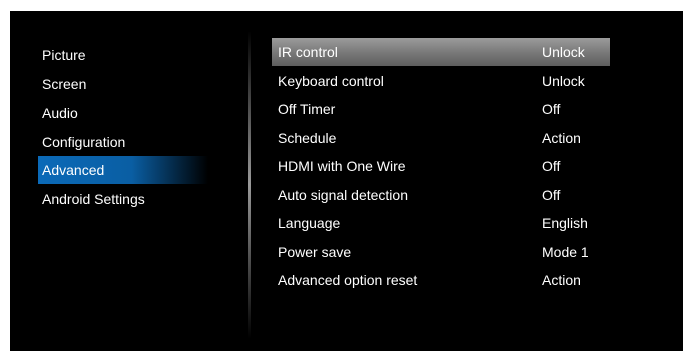 This screenshot has width=694, height=362. I want to click on setting-row-language: Language English, so click(441, 223).